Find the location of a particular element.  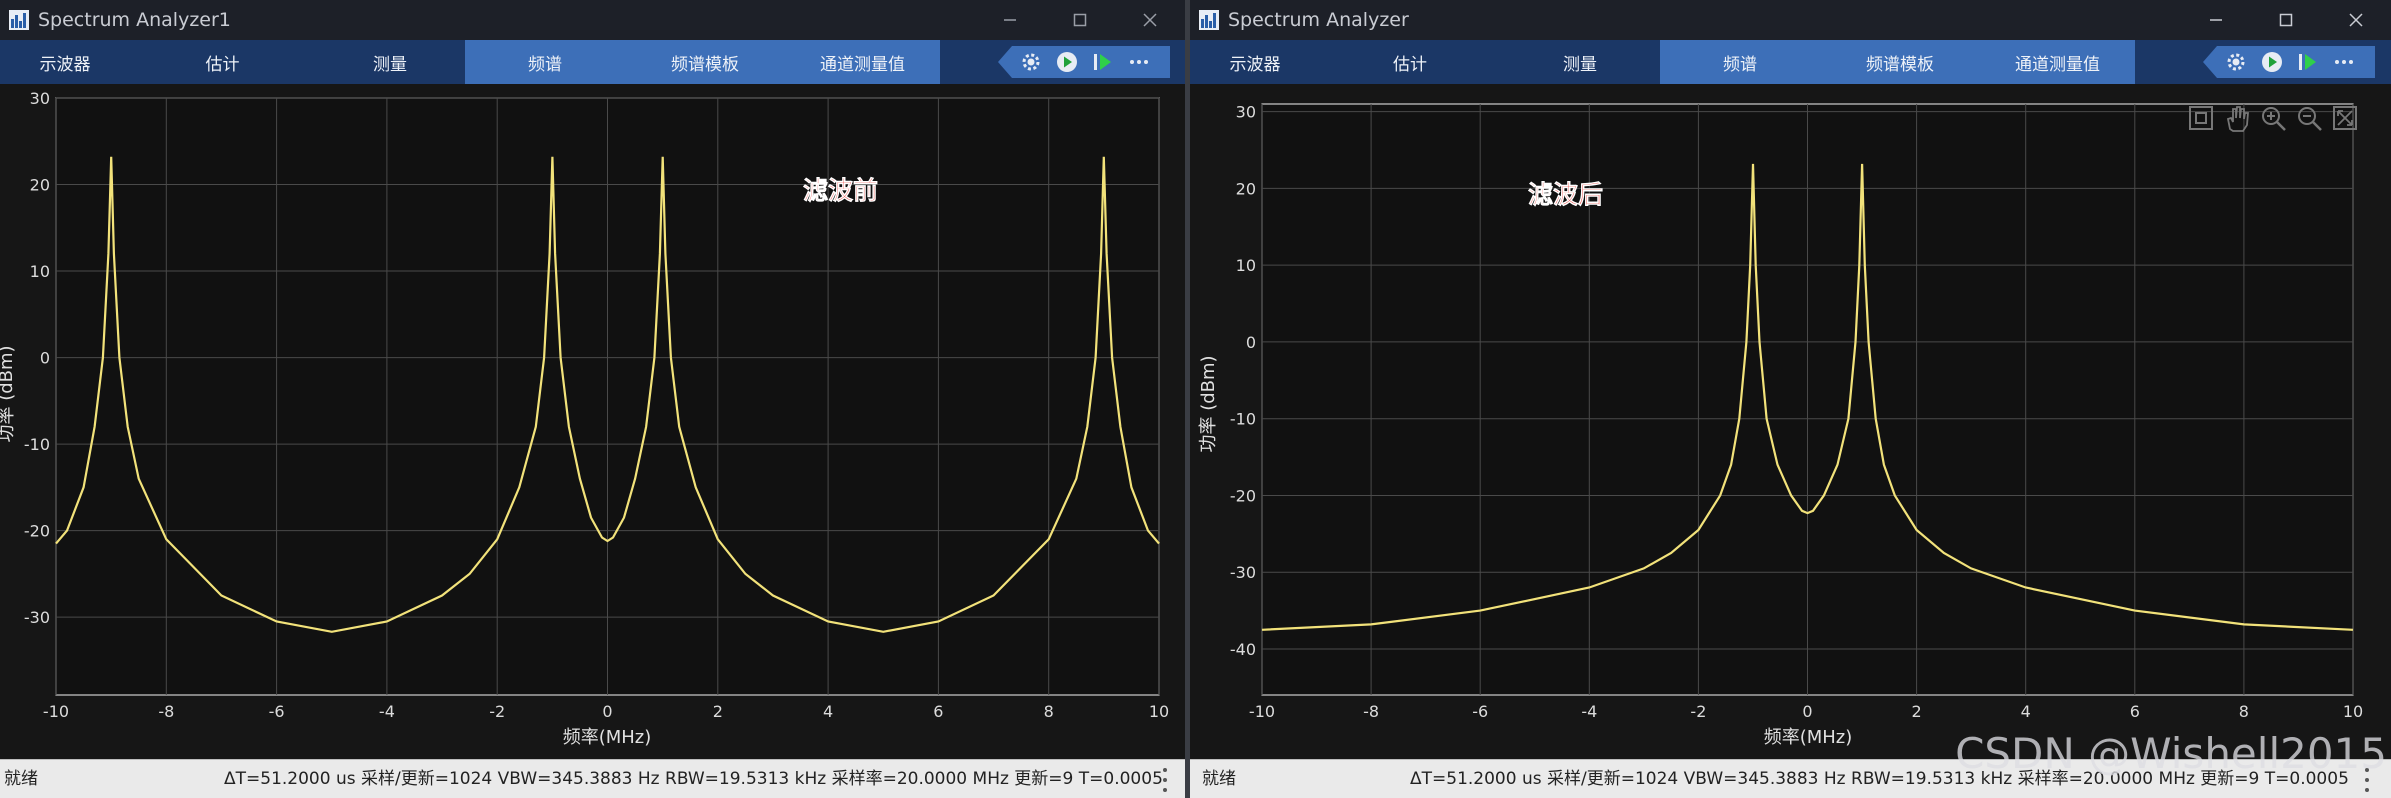

title-bar: Spectrum Analyzer1 is located at coordinates (592, 20).